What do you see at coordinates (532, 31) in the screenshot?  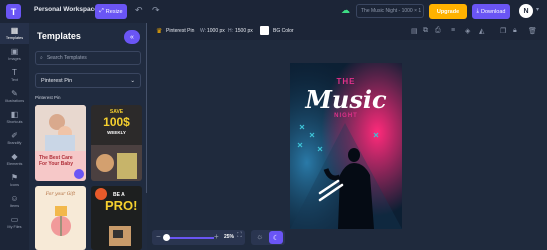 I see `trash-icon: 🗑︎` at bounding box center [532, 31].